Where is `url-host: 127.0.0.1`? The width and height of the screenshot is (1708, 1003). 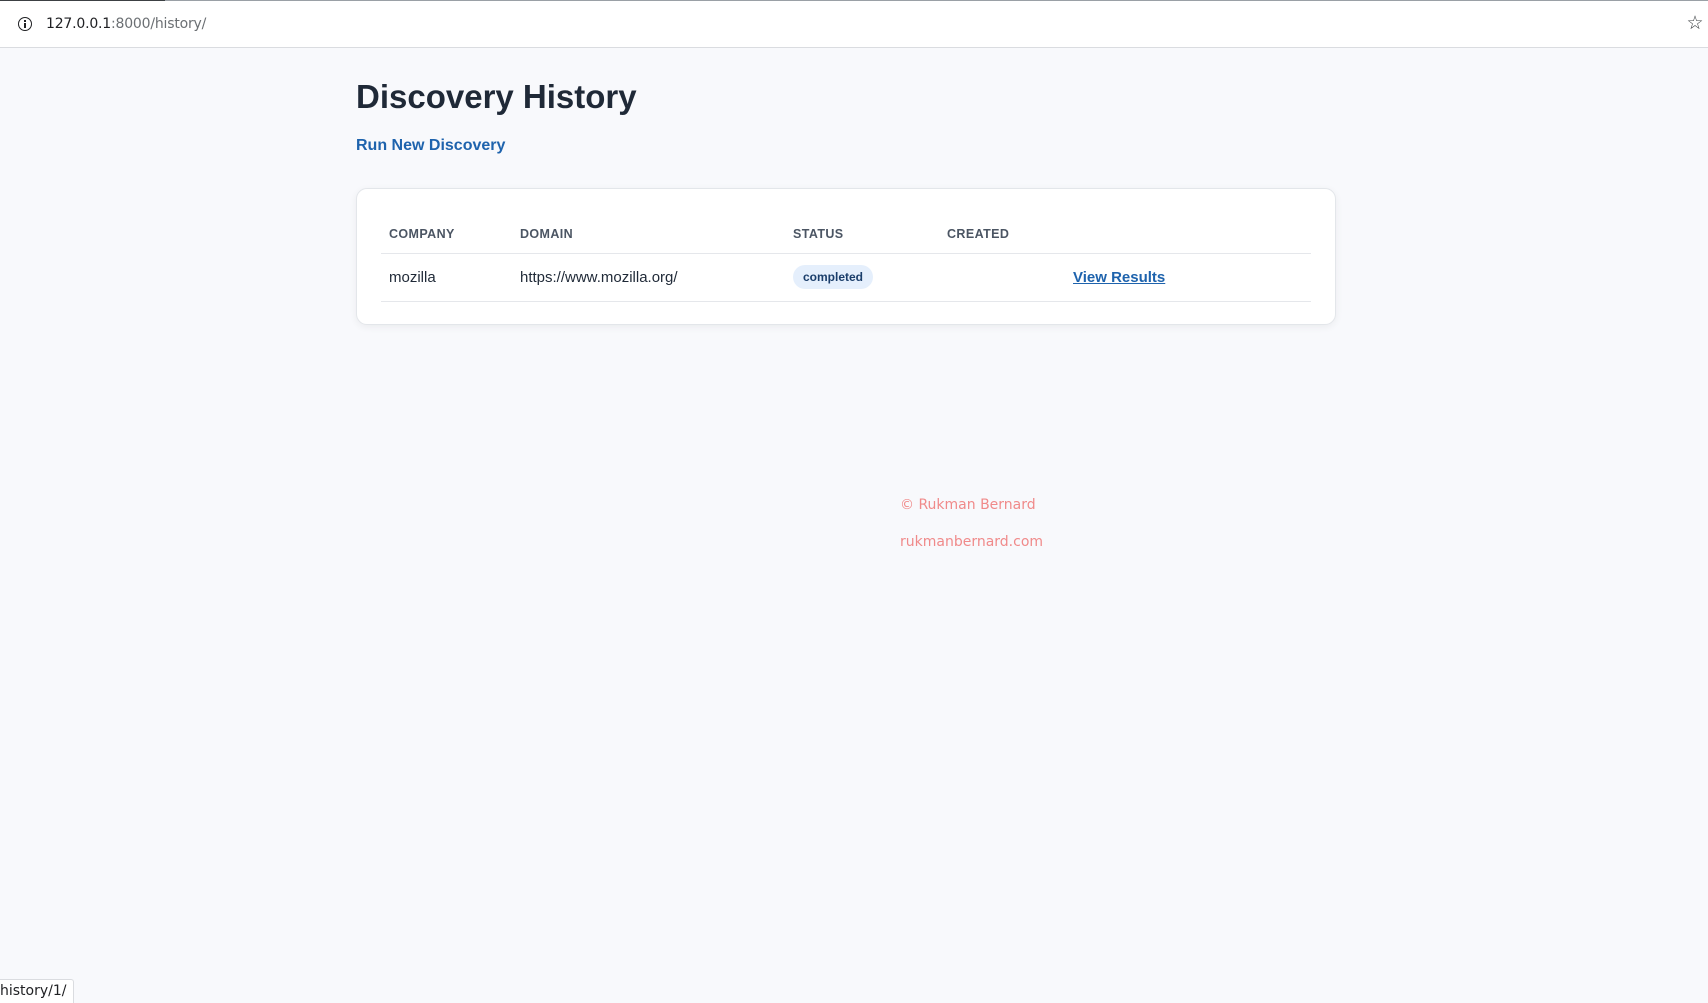 url-host: 127.0.0.1 is located at coordinates (78, 24).